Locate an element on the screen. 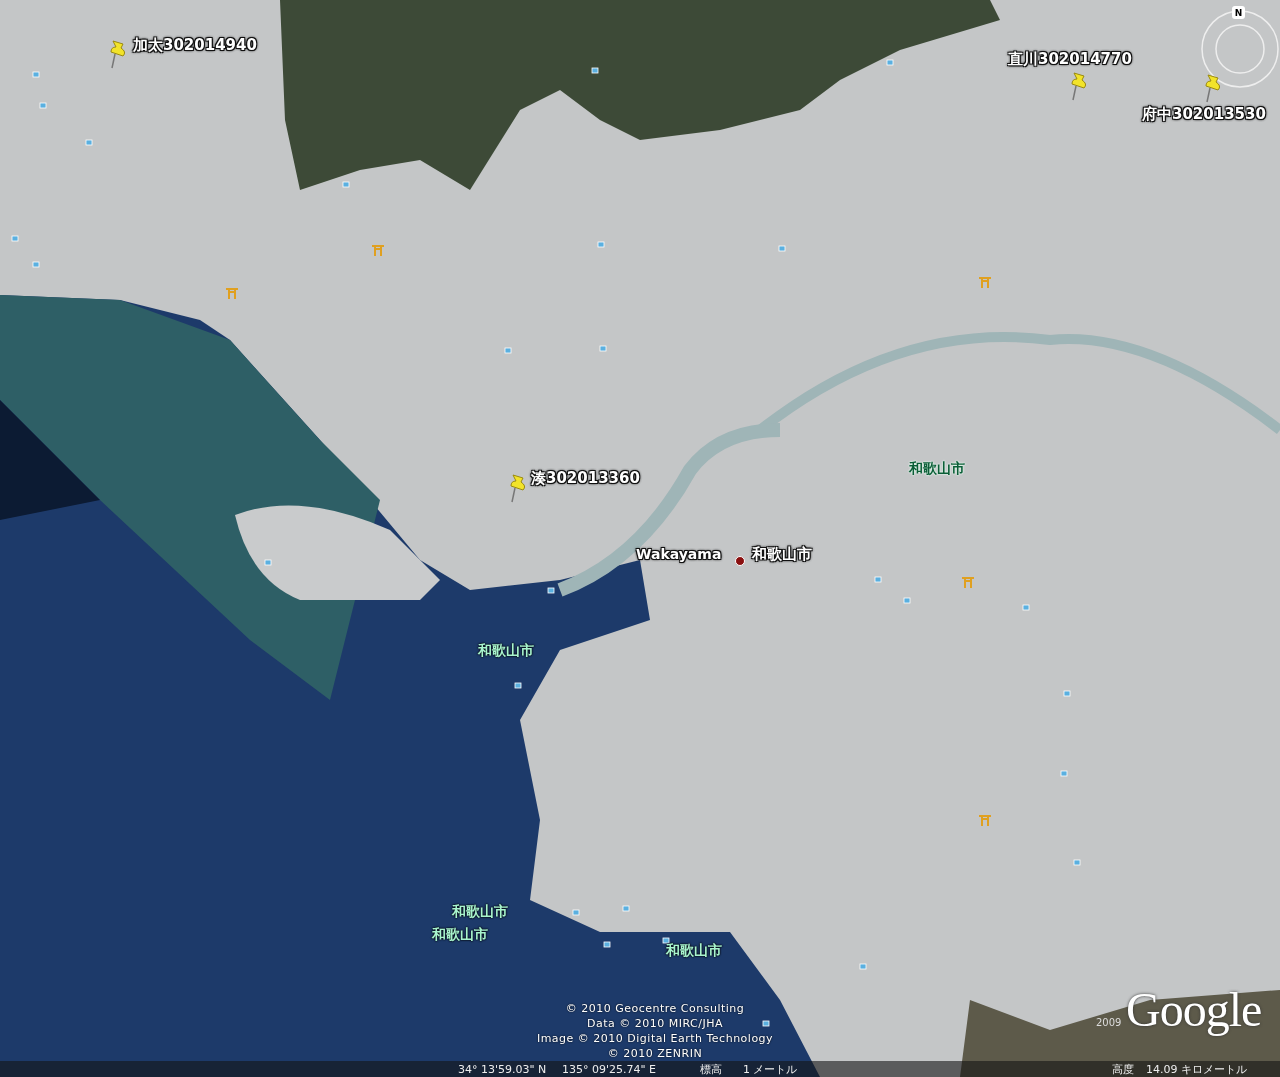 The width and height of the screenshot is (1280, 1077). elevation-label: 標高 is located at coordinates (711, 1069).